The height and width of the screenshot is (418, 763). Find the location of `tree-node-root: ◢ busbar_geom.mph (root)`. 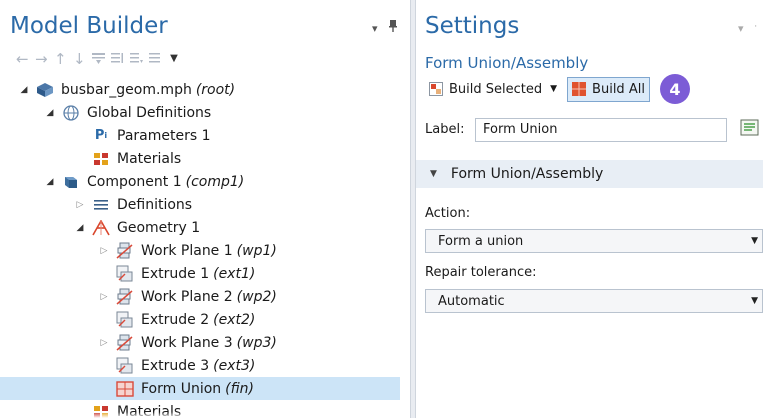

tree-node-root: ◢ busbar_geom.mph (root) is located at coordinates (127, 89).